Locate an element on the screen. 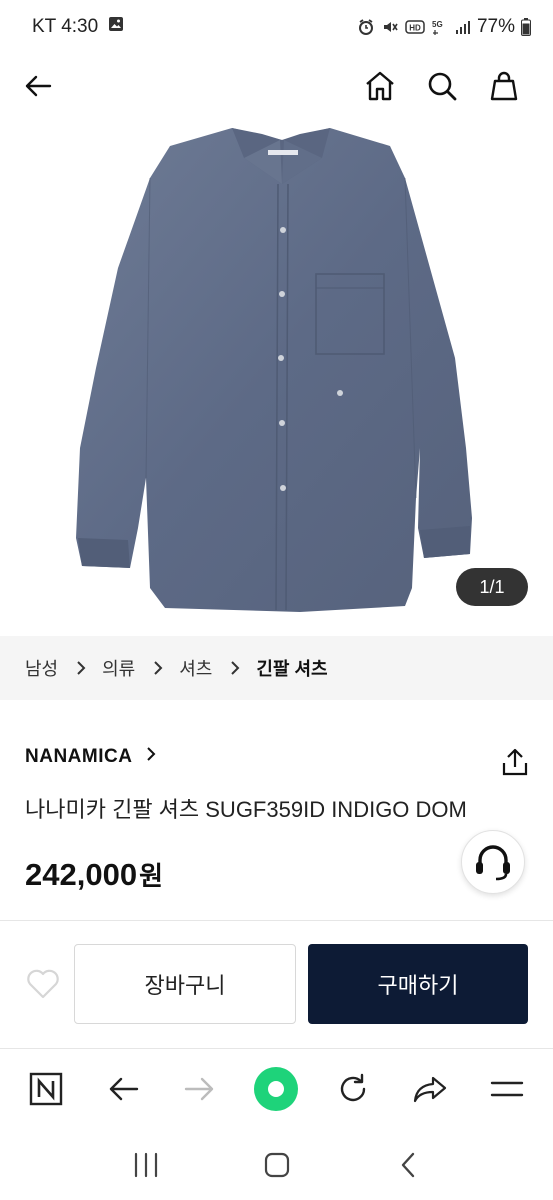 The width and height of the screenshot is (553, 1200). network-label: 5G is located at coordinates (437, 24).